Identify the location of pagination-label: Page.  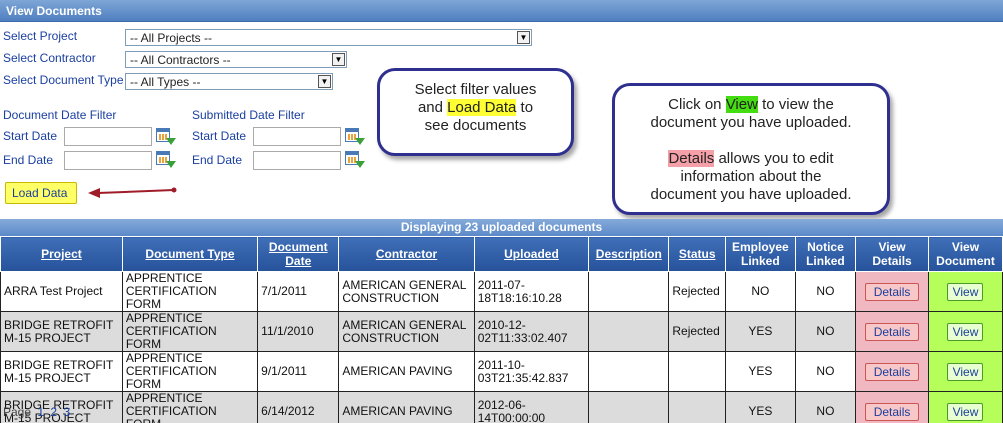
(17, 412).